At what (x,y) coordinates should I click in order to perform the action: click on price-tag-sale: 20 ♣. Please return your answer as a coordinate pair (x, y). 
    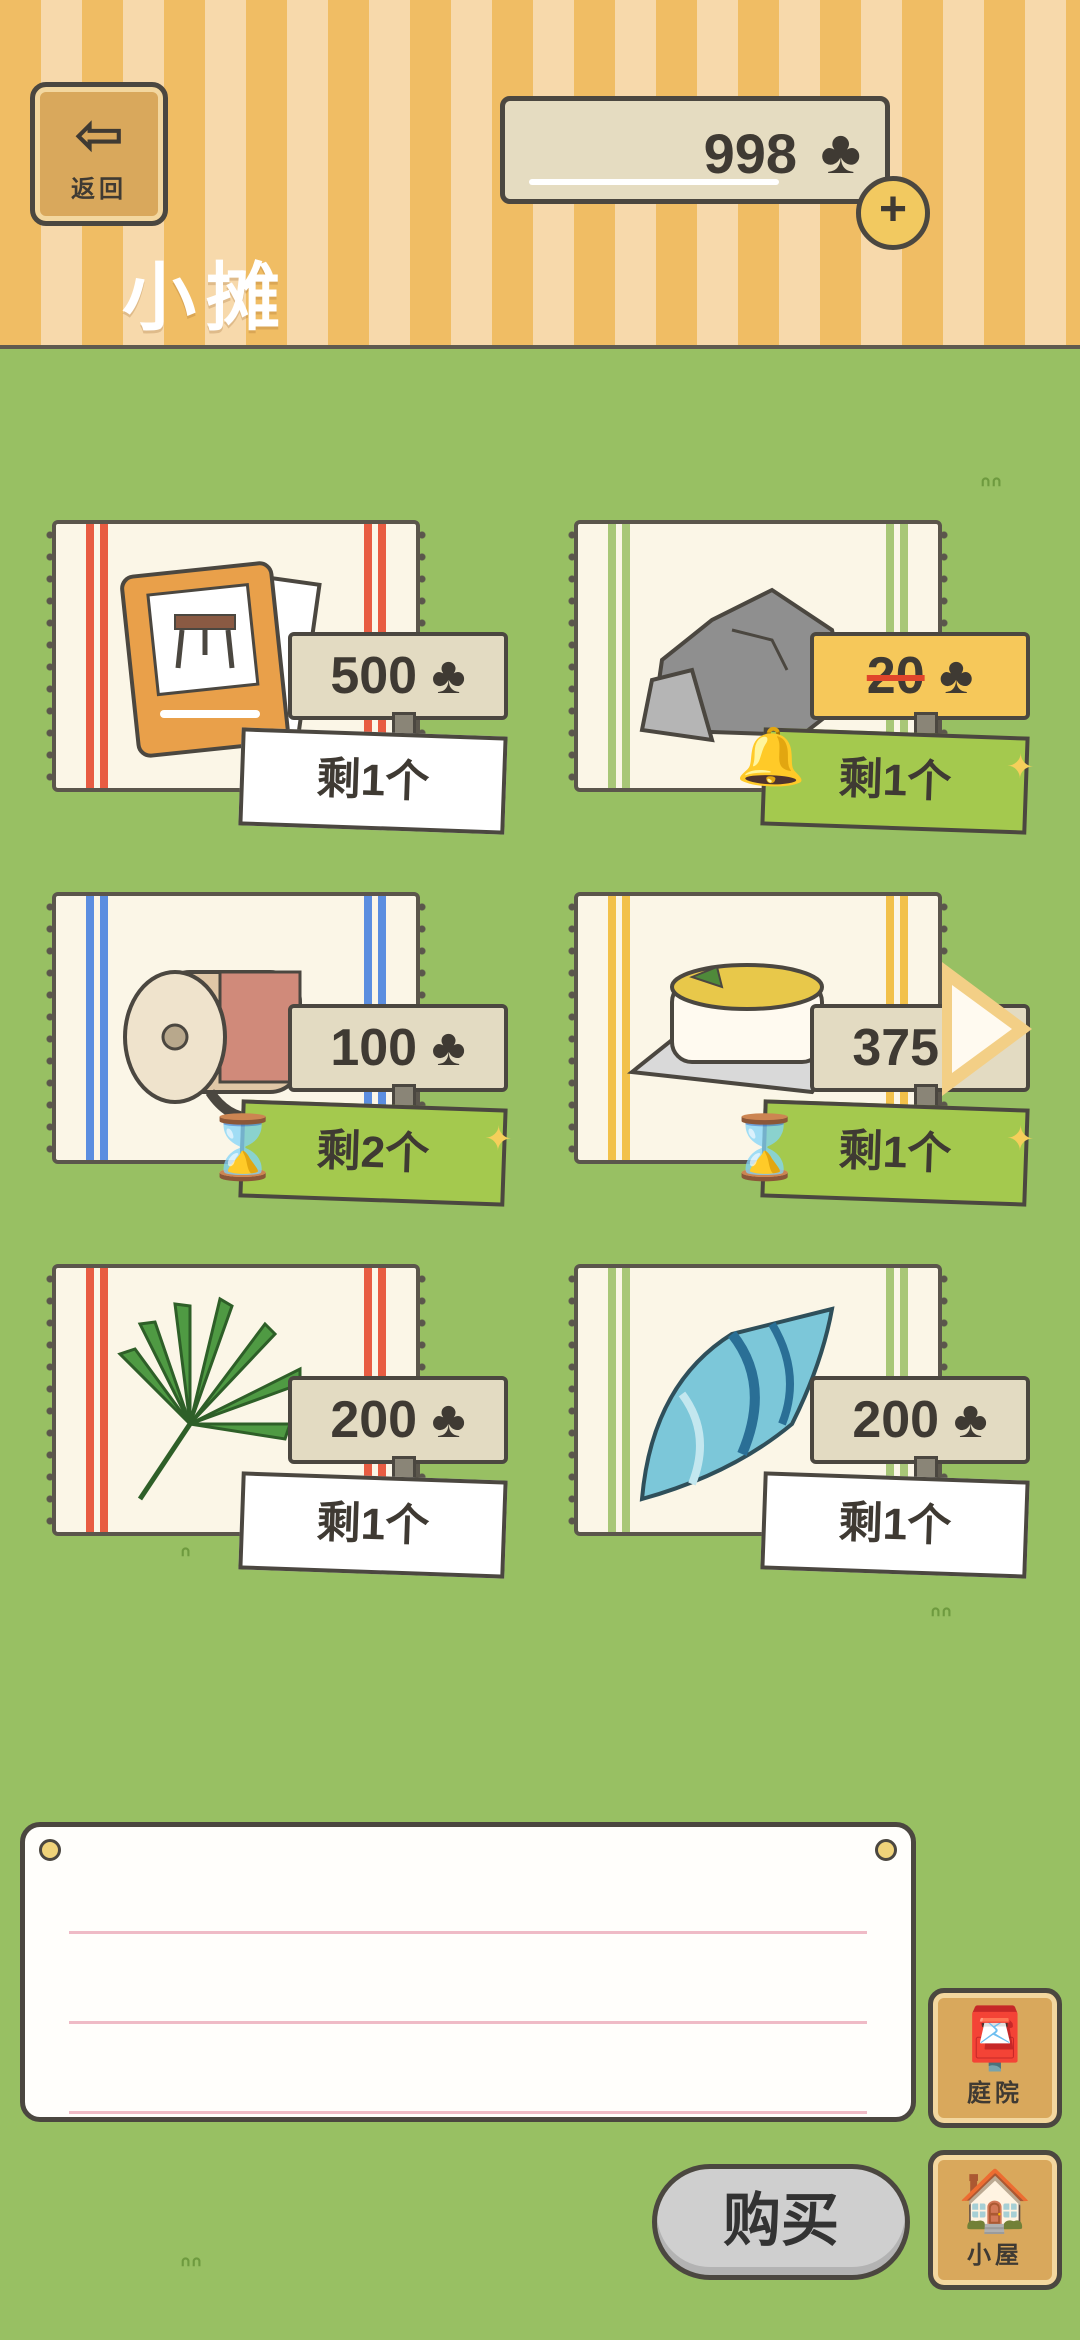
    Looking at the image, I should click on (920, 684).